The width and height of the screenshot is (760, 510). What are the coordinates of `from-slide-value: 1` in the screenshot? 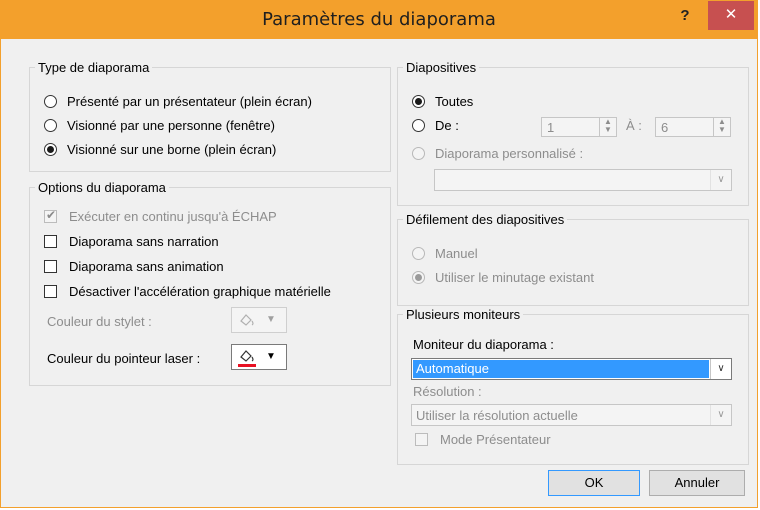 It's located at (551, 127).